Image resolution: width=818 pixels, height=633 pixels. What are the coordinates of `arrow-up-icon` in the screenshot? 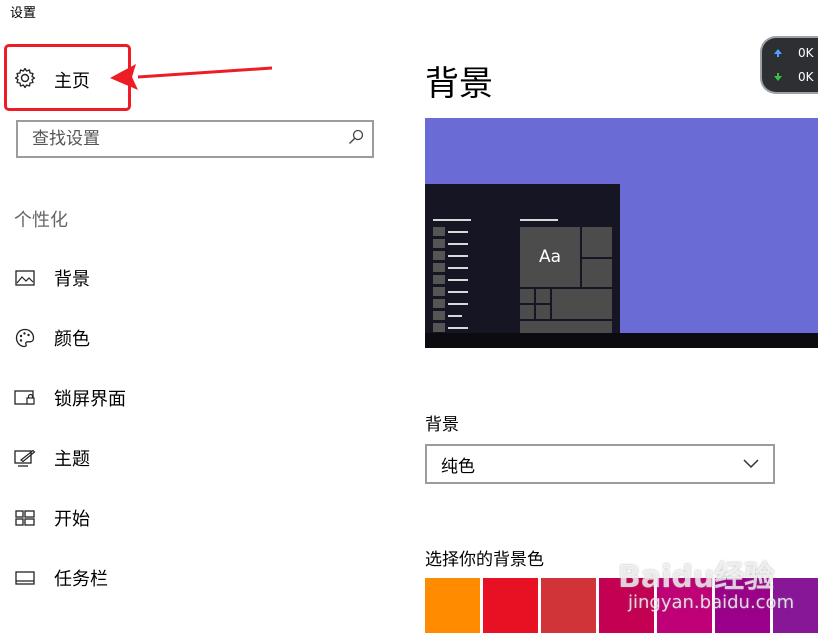 It's located at (778, 53).